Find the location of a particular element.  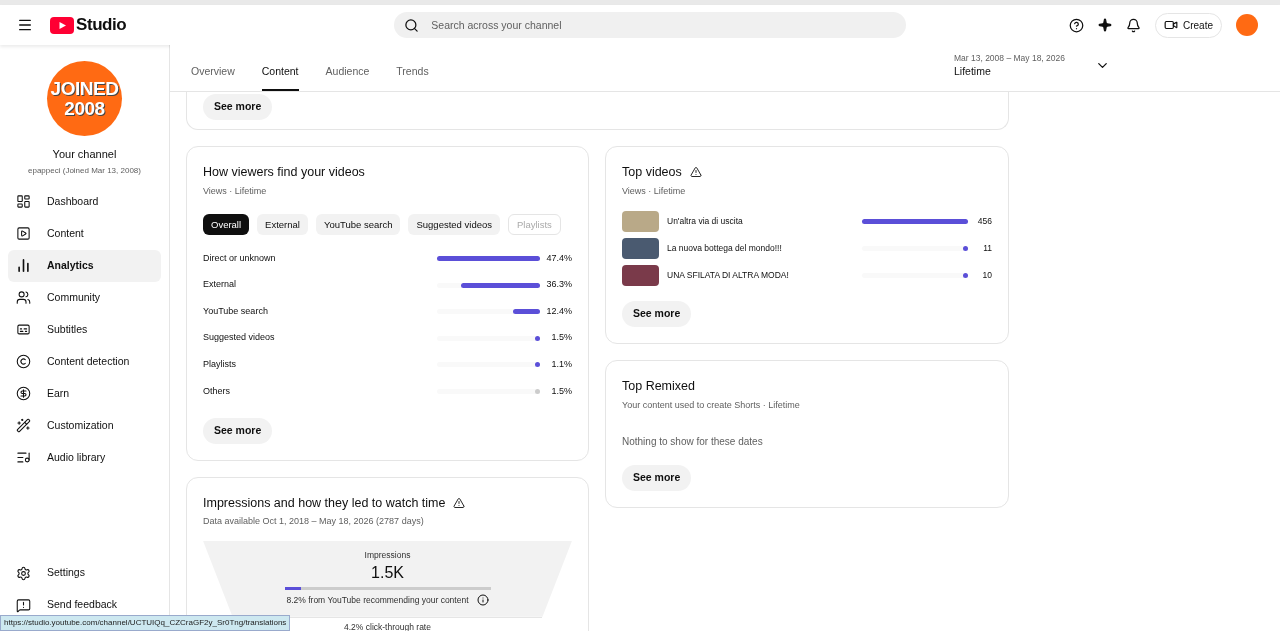

account-avatar is located at coordinates (1247, 25).